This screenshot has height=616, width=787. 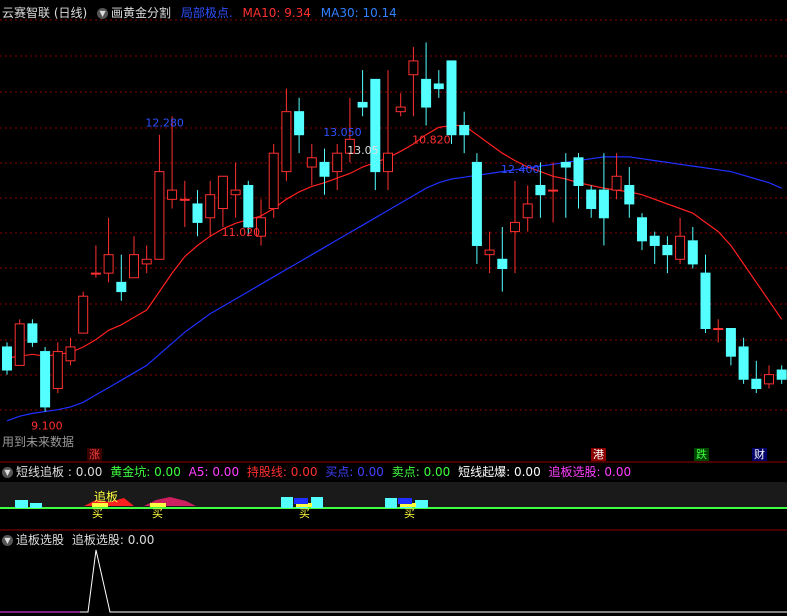 I want to click on stock-title: 云赛智联 (日线), so click(x=45, y=13).